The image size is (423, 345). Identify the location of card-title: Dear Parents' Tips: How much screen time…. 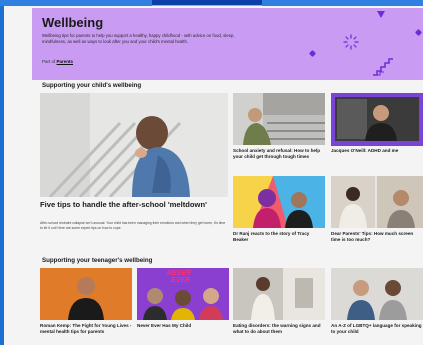
(377, 237).